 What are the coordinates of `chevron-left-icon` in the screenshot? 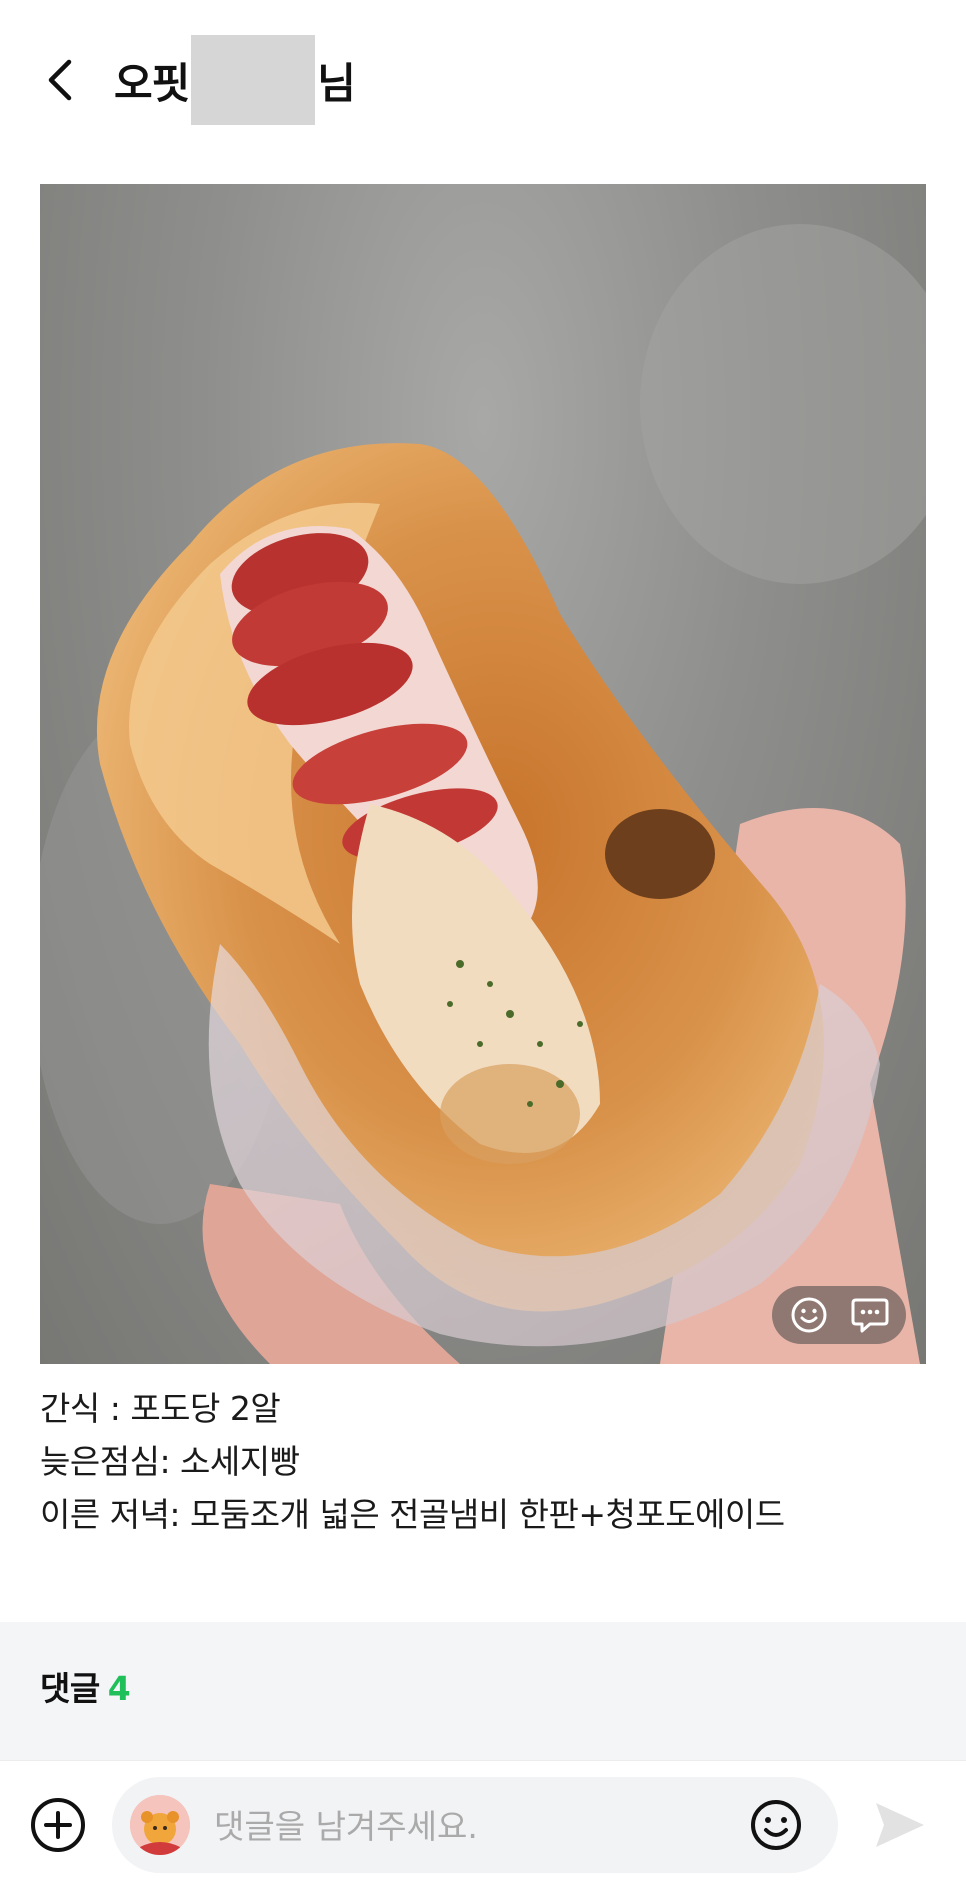 It's located at (60, 80).